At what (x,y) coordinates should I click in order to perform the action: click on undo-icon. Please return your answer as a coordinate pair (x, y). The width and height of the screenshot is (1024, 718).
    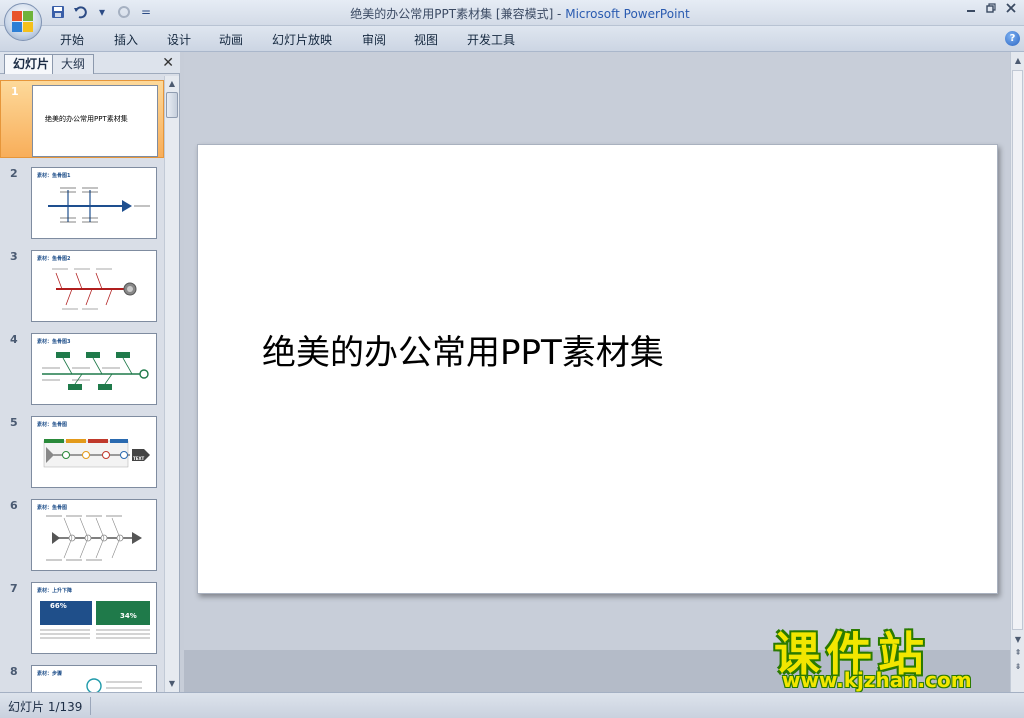
    Looking at the image, I should click on (80, 12).